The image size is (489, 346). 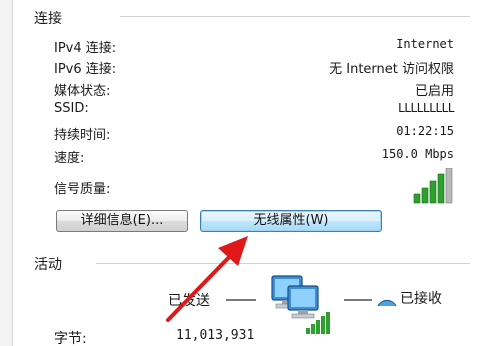 I want to click on connection-group-title: 连接, so click(x=48, y=19).